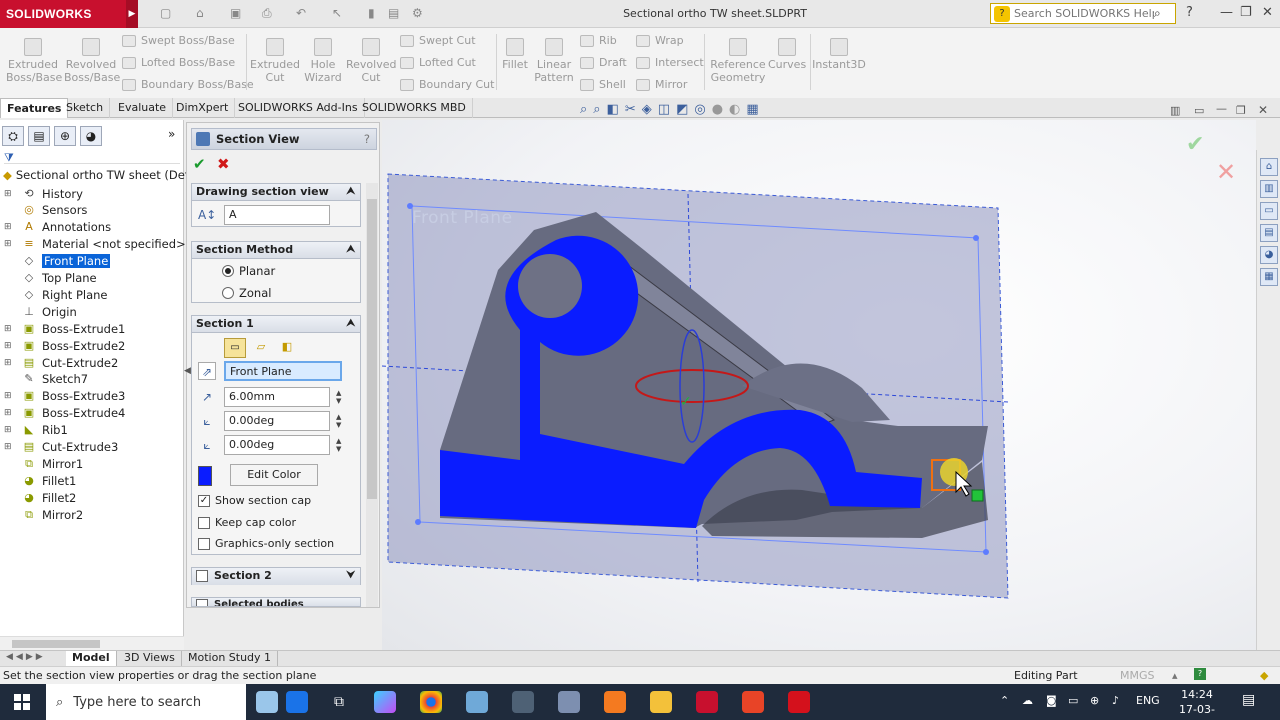  What do you see at coordinates (1269, 277) in the screenshot?
I see `custom-properties-icon: ▦` at bounding box center [1269, 277].